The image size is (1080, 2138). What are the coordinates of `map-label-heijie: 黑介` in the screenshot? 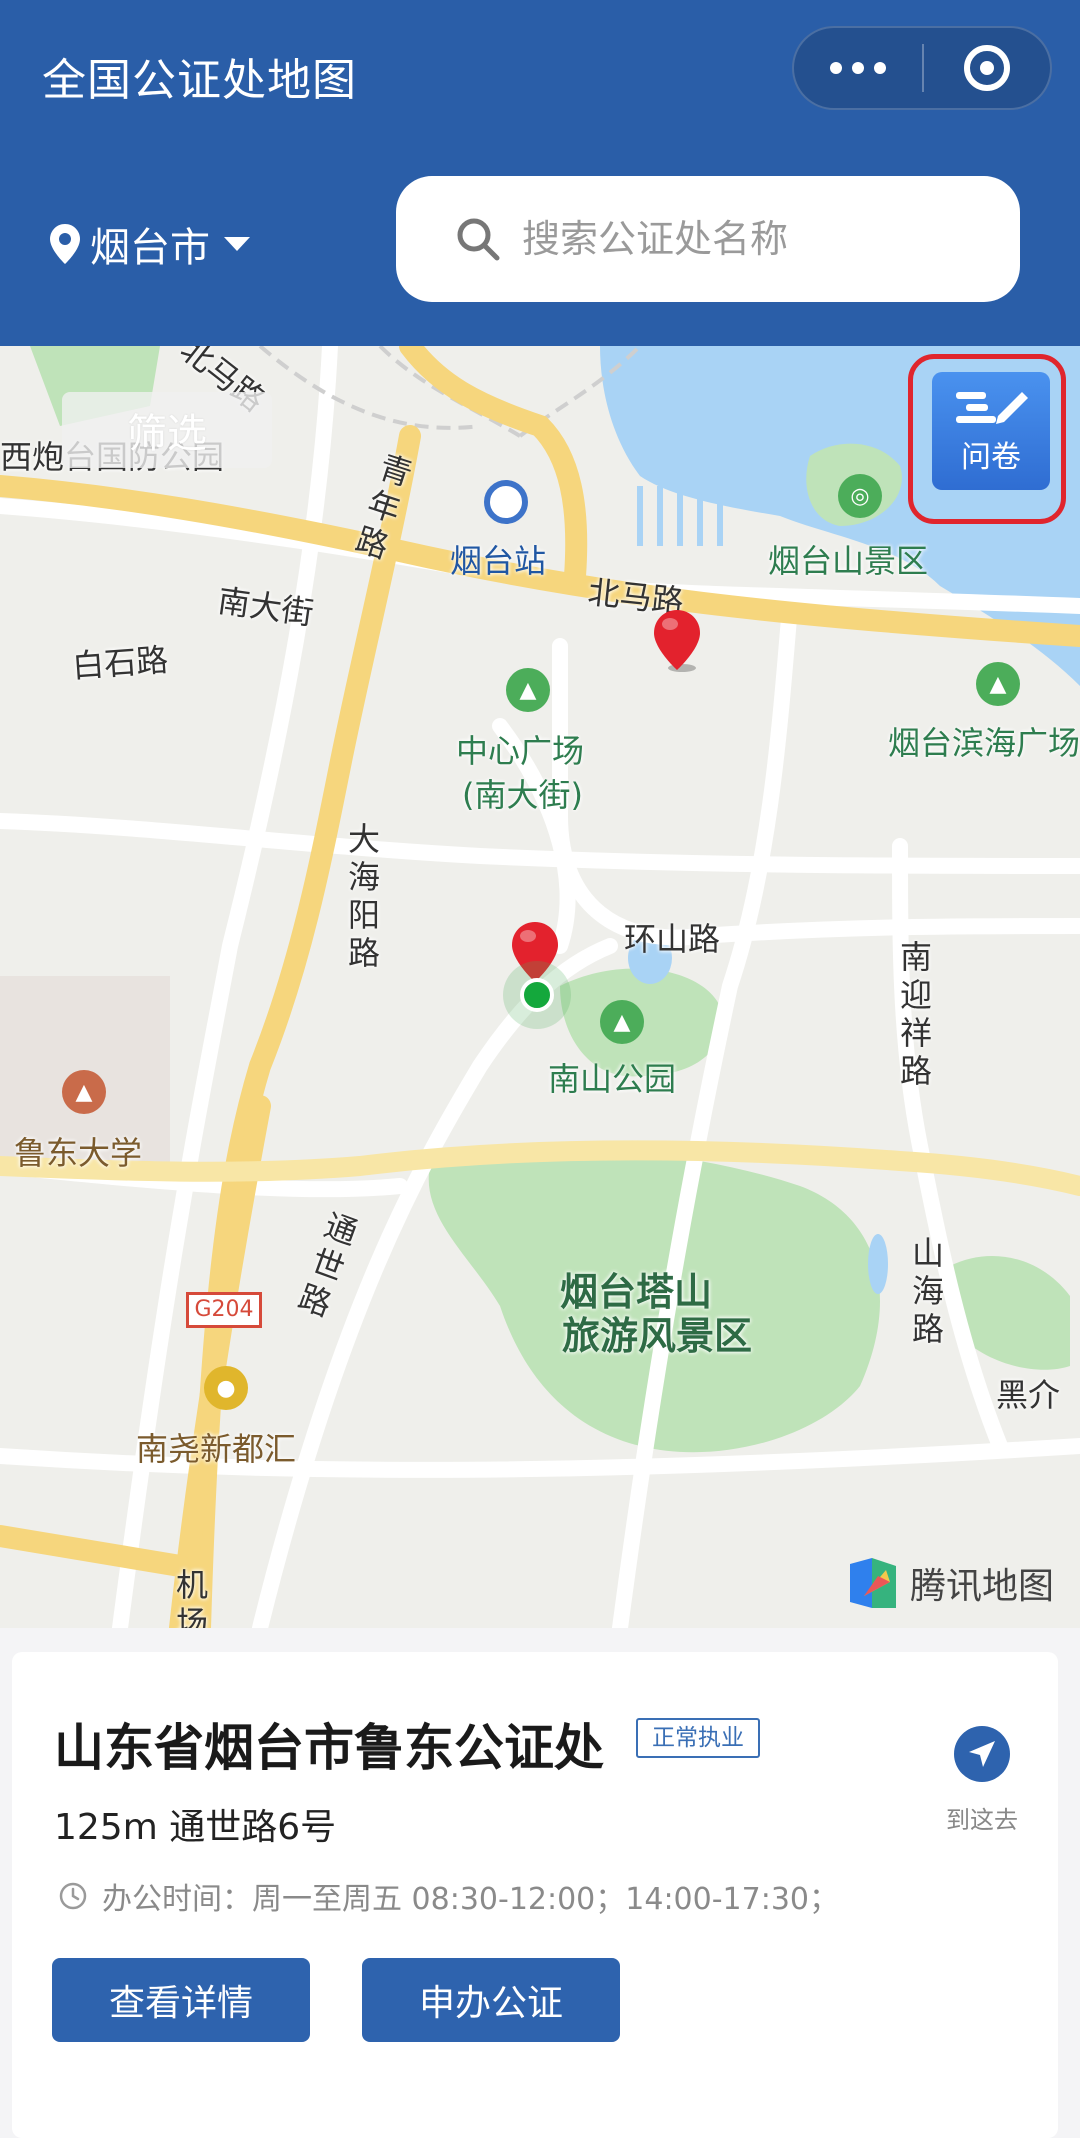 It's located at (1028, 1395).